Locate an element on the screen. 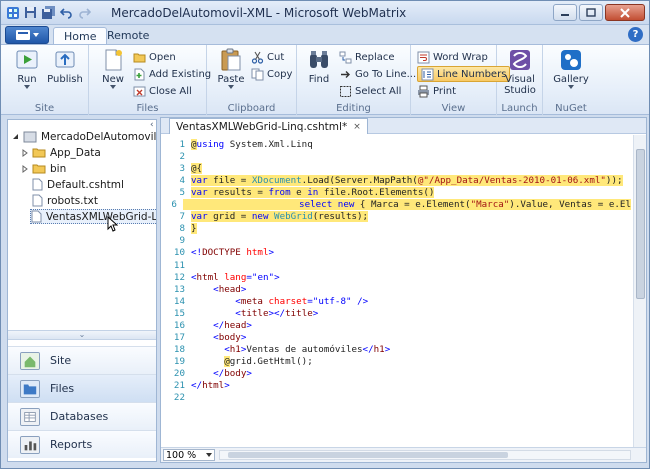 The image size is (650, 469). copy-button: Copy is located at coordinates (271, 74).